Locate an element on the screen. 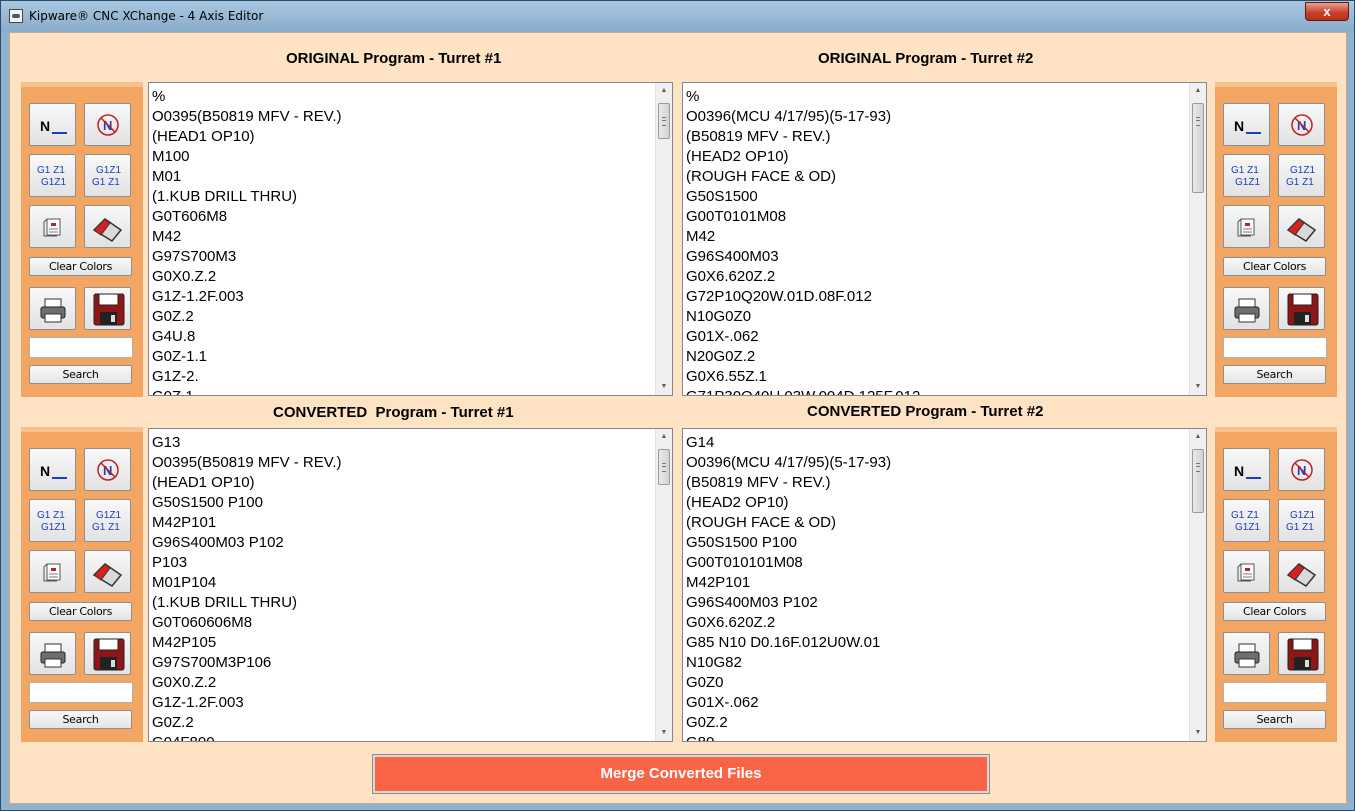  code-line: (HEAD1 OP10) is located at coordinates (203, 136).